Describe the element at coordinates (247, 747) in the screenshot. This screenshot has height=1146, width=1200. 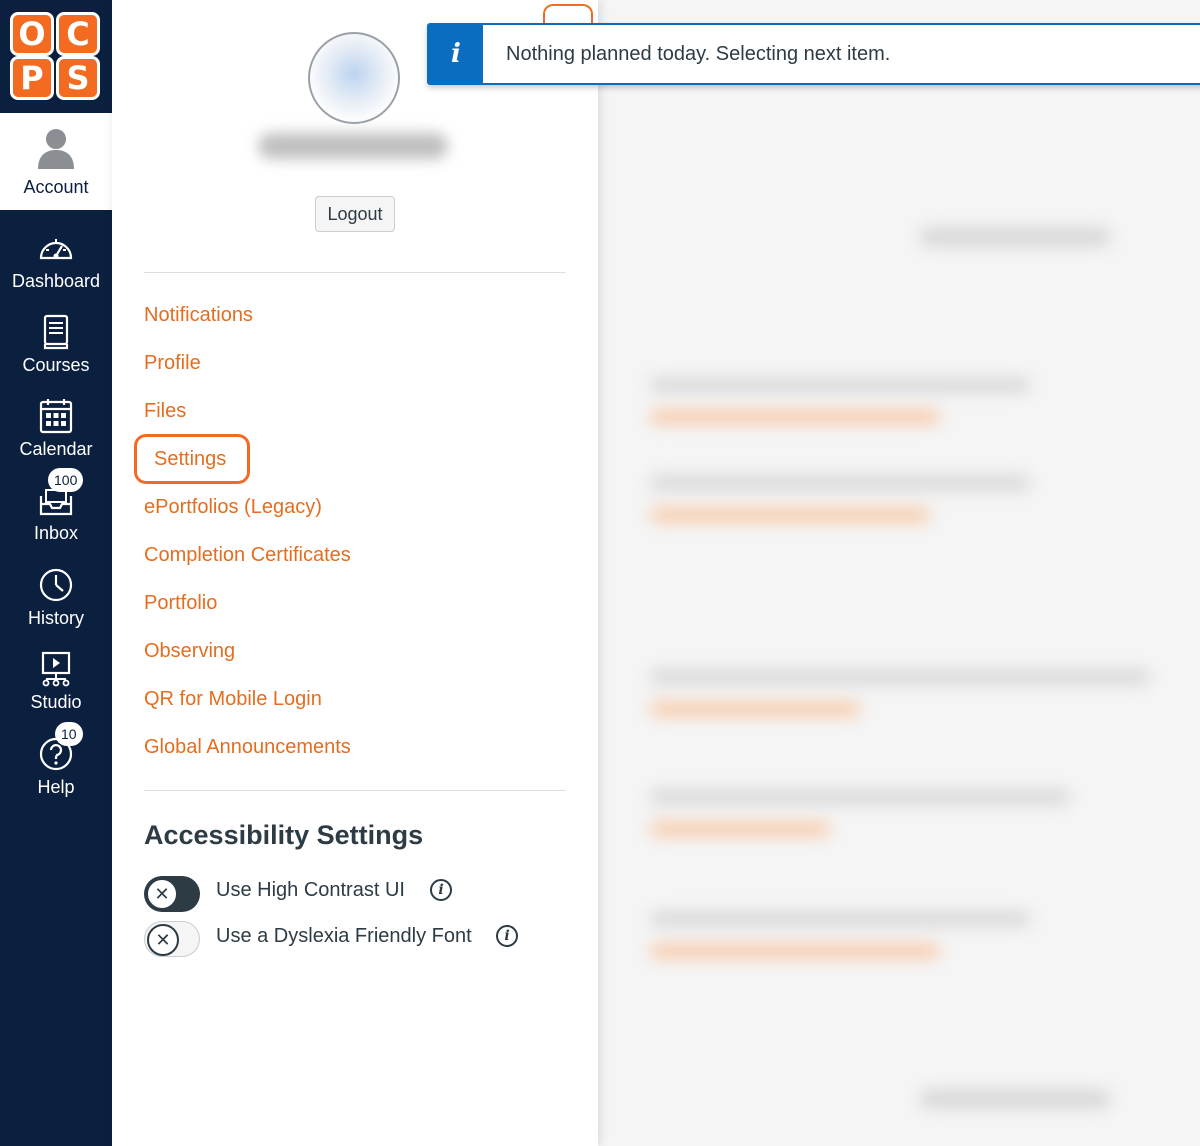
I see `tray-link-global-announcements: Global Announcements` at that location.